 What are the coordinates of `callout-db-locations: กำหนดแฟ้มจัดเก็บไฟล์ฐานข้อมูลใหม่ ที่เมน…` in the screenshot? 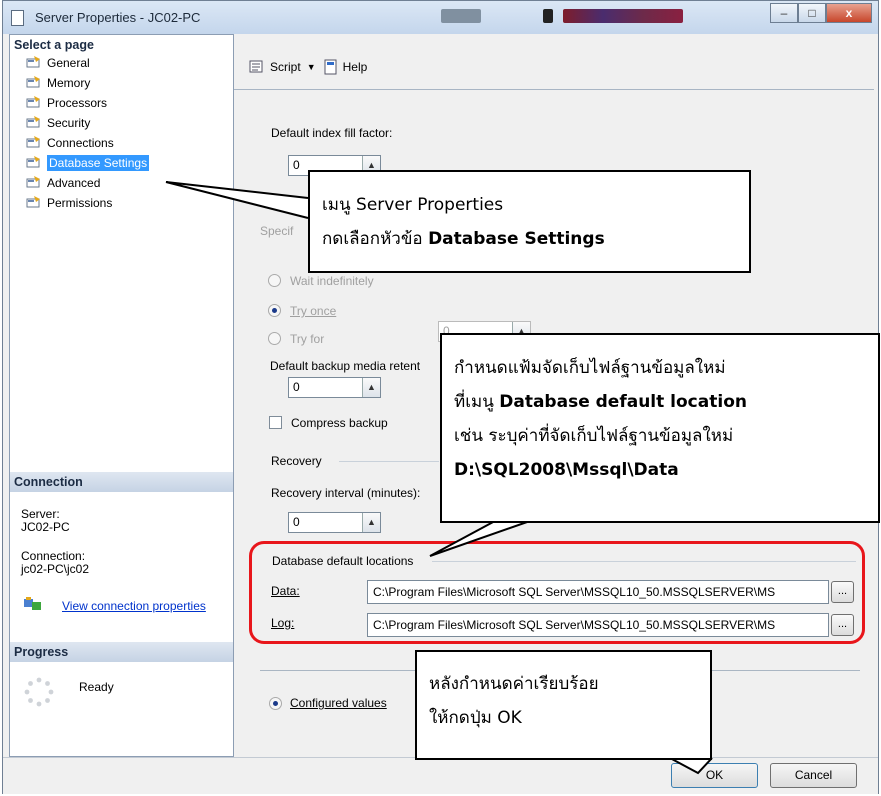 It's located at (660, 428).